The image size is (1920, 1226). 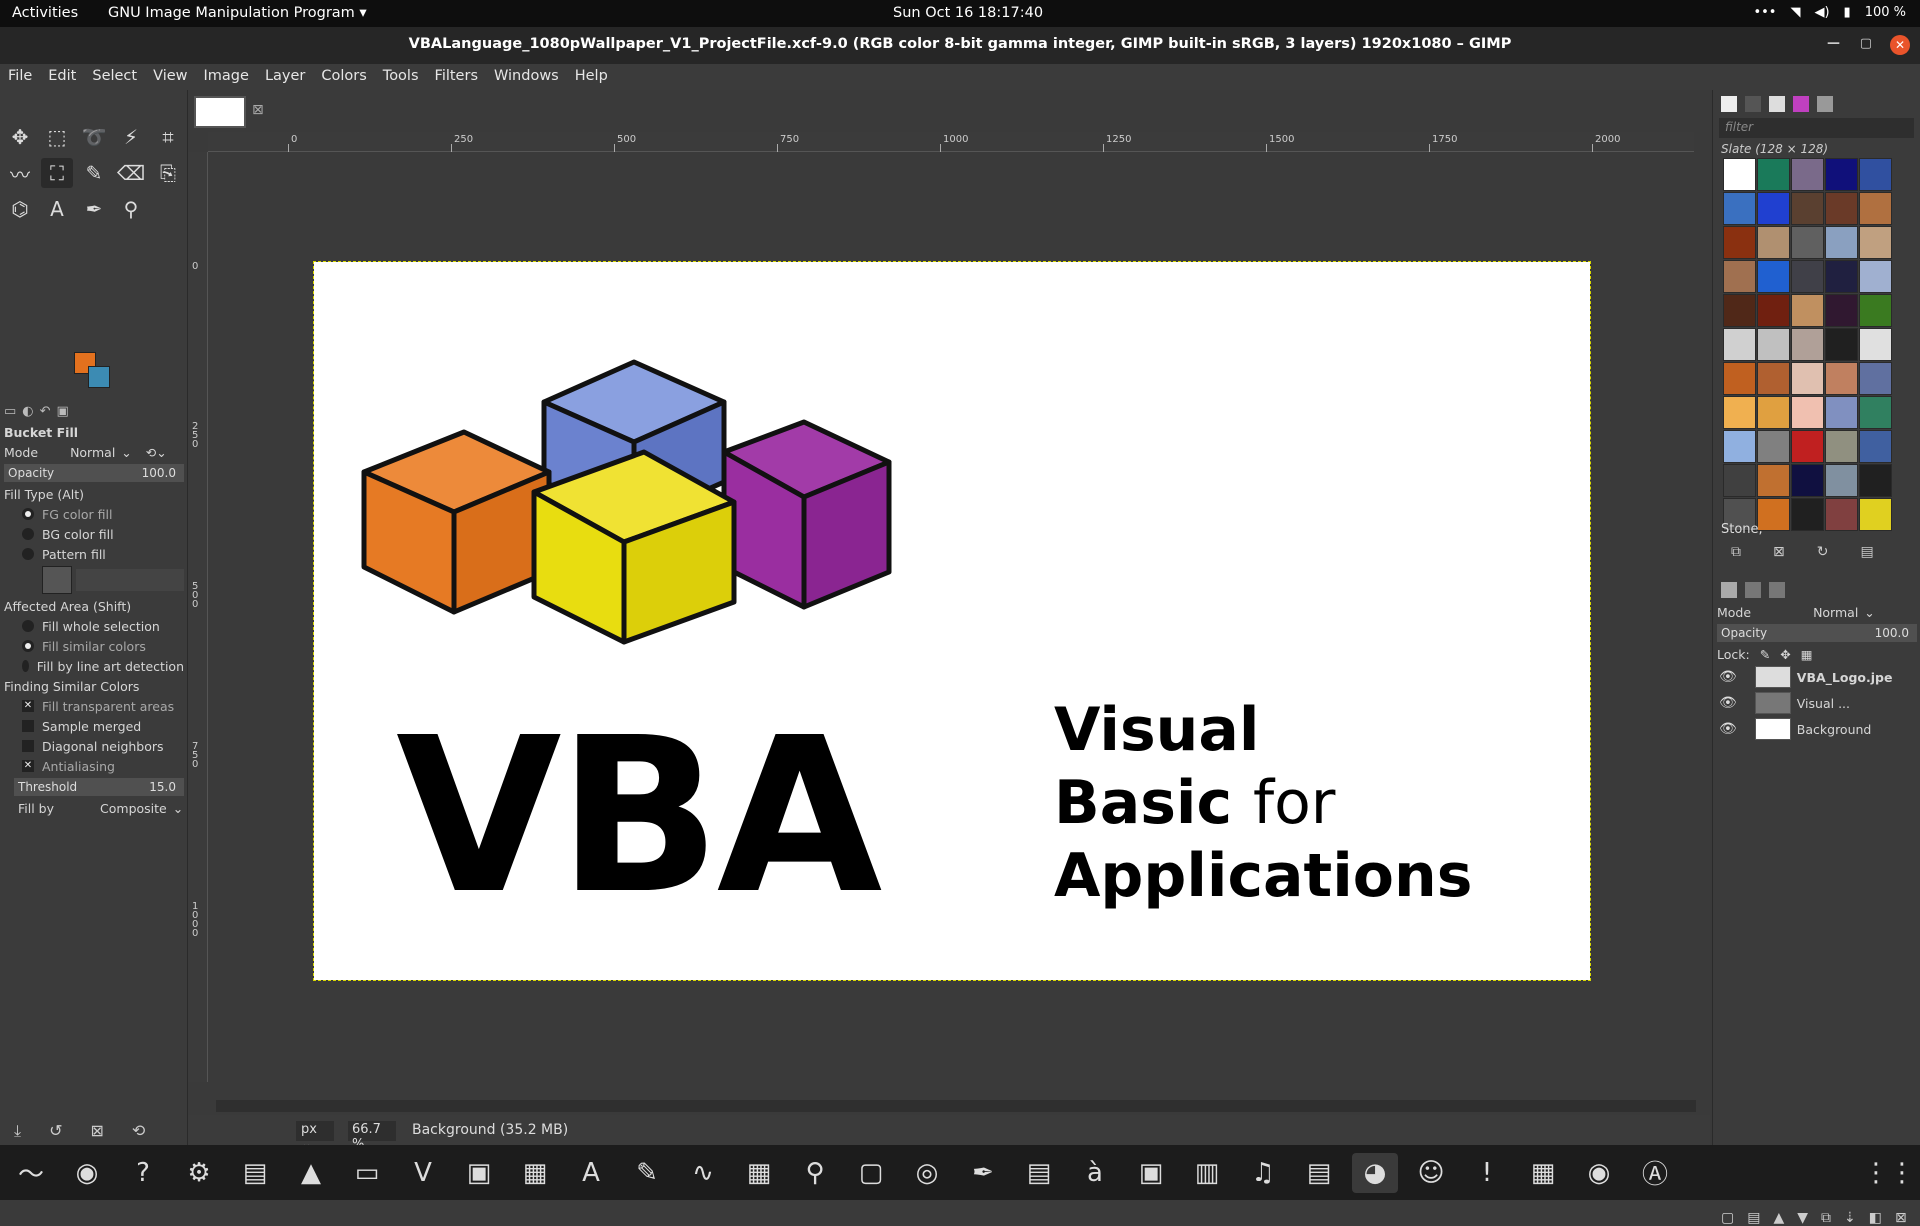 I want to click on lower-layer-icon: ▼, so click(x=1802, y=1218).